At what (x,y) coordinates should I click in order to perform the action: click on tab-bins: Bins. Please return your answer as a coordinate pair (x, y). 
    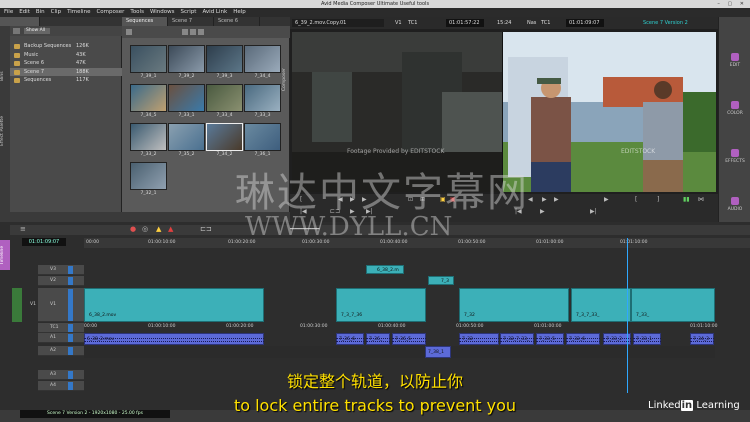
    Looking at the image, I should click on (5, 76).